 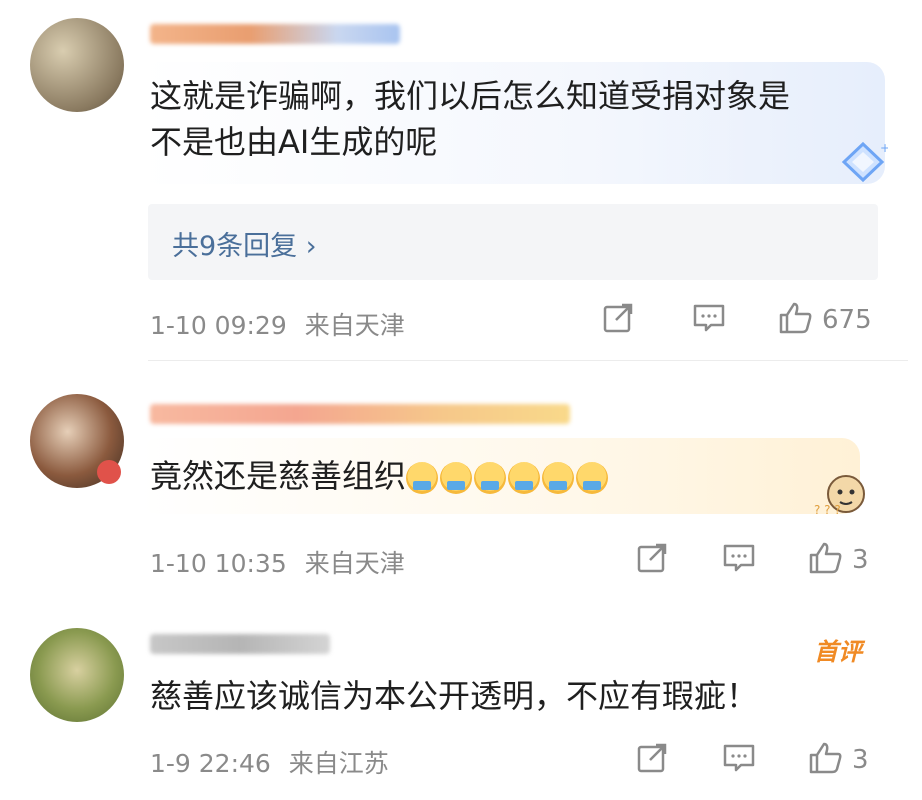 What do you see at coordinates (470, 96) in the screenshot?
I see `comment-text-line-1: 这就是诈骗啊，我们以后怎么知道受捐对象是` at bounding box center [470, 96].